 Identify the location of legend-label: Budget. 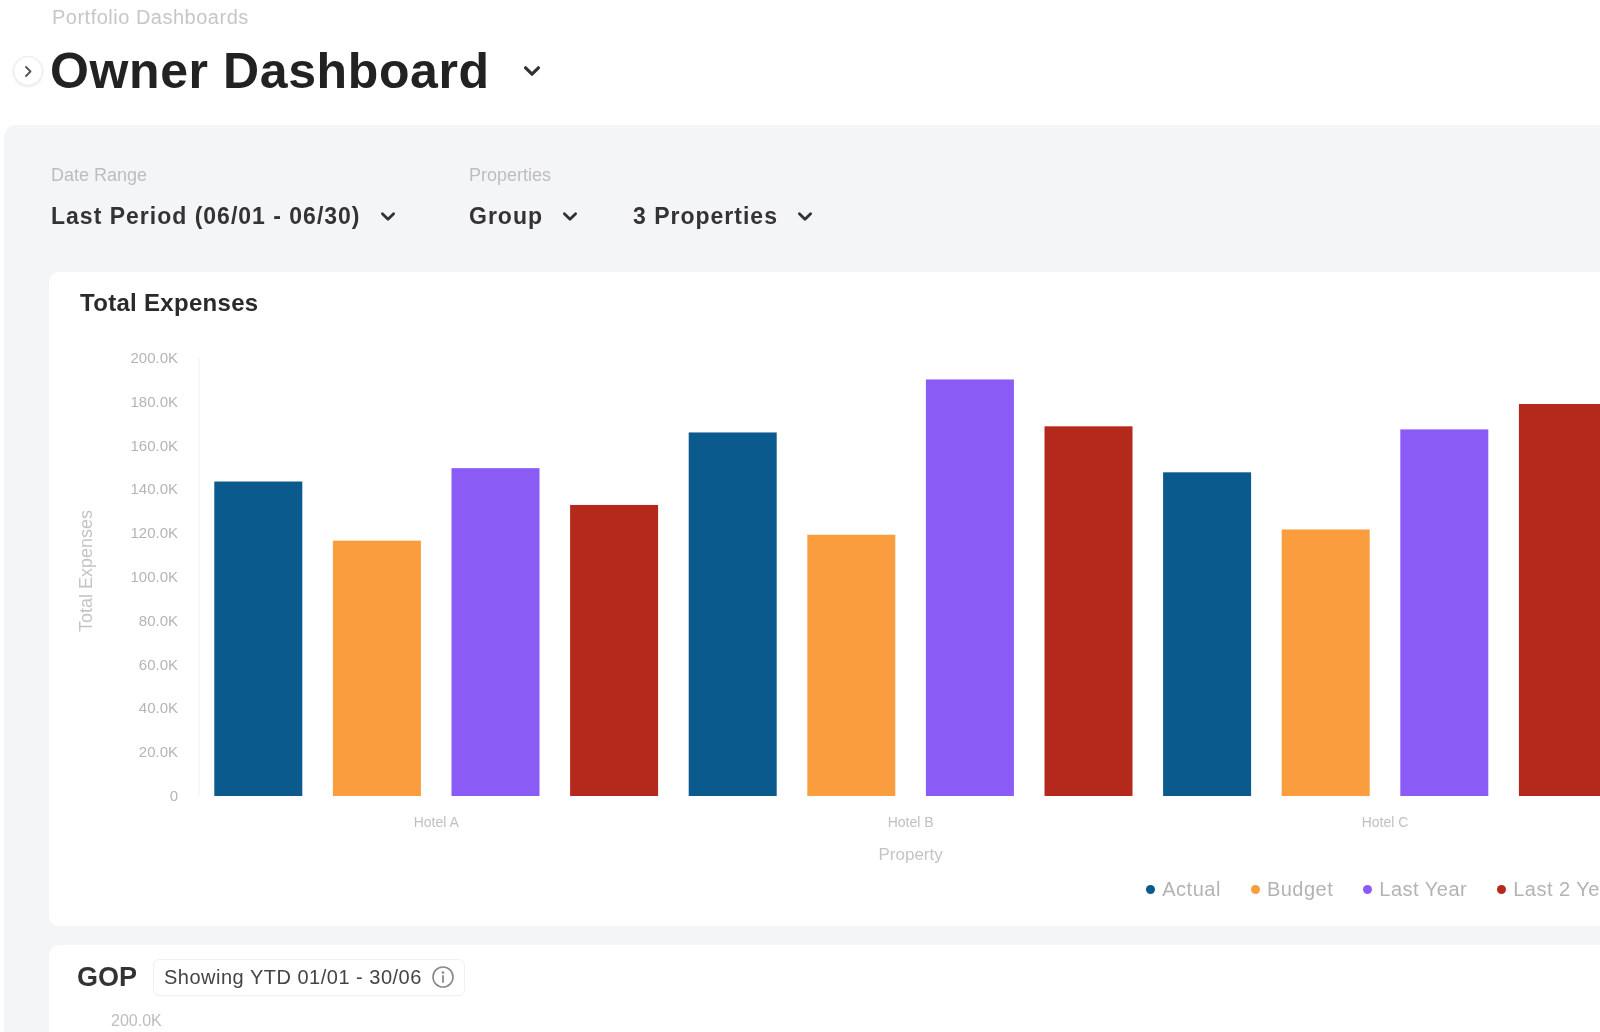
(1300, 889).